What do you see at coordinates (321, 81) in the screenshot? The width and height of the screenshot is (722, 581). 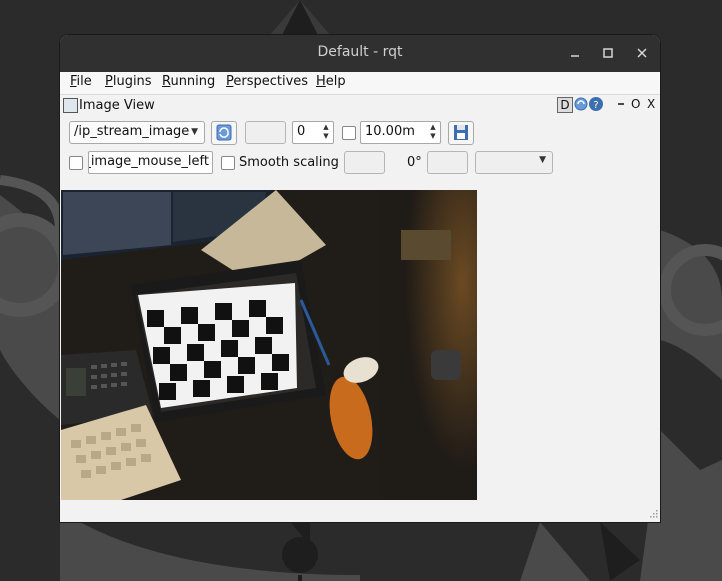 I see `menu-help-mnemonic: H` at bounding box center [321, 81].